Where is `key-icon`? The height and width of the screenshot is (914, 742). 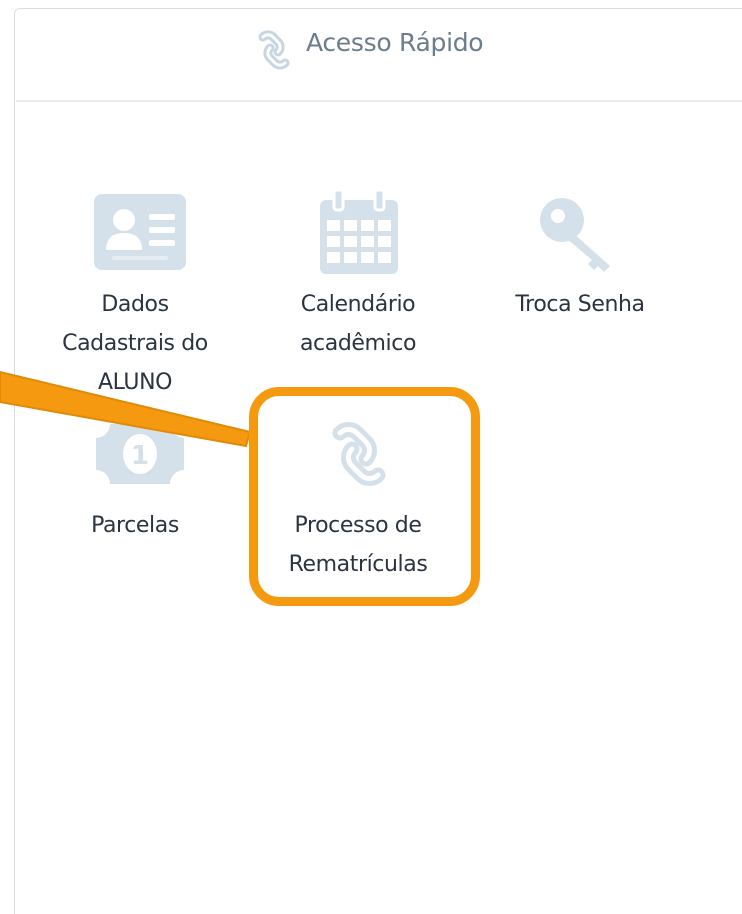 key-icon is located at coordinates (578, 236).